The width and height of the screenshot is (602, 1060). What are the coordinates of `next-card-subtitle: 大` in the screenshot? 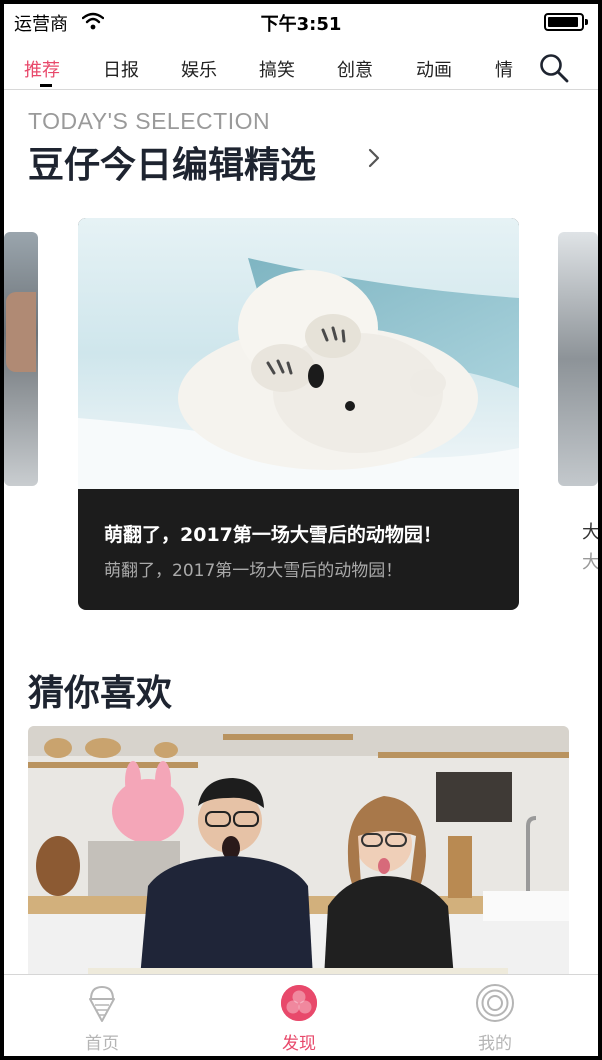 It's located at (590, 562).